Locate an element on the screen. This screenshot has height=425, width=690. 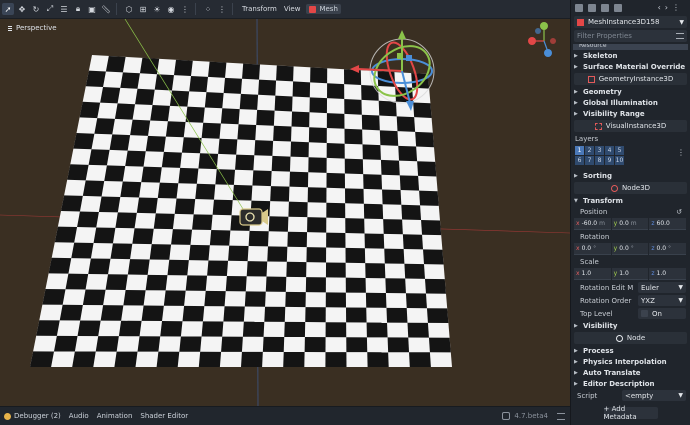
layer-toggle: 8 is located at coordinates (599, 160).